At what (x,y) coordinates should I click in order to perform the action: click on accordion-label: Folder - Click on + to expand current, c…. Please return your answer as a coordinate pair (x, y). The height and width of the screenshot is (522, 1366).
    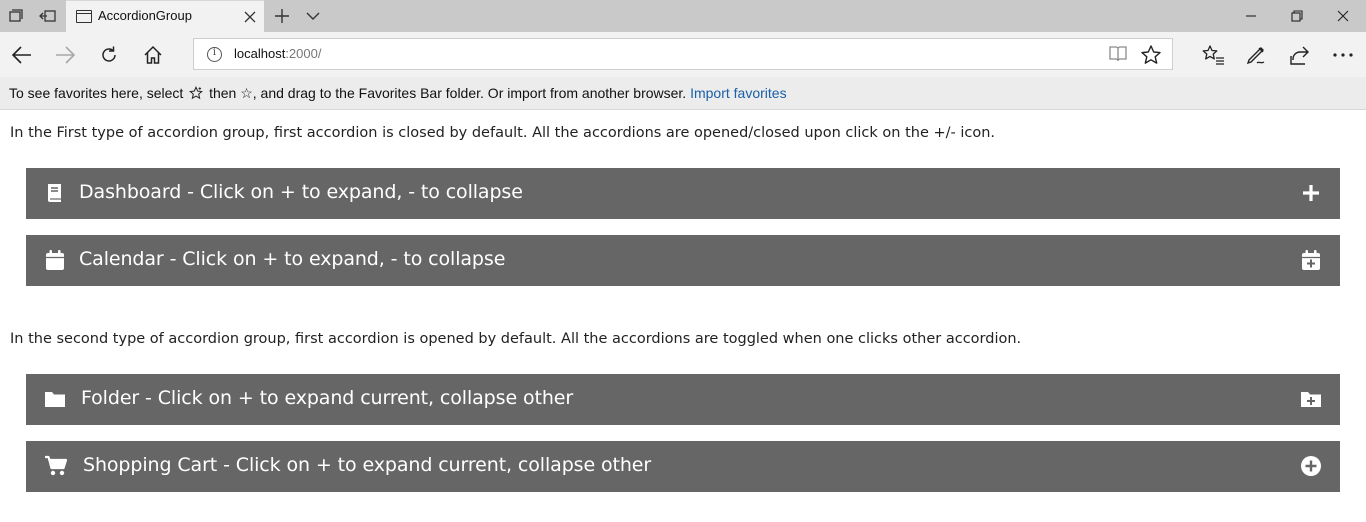
    Looking at the image, I should click on (327, 398).